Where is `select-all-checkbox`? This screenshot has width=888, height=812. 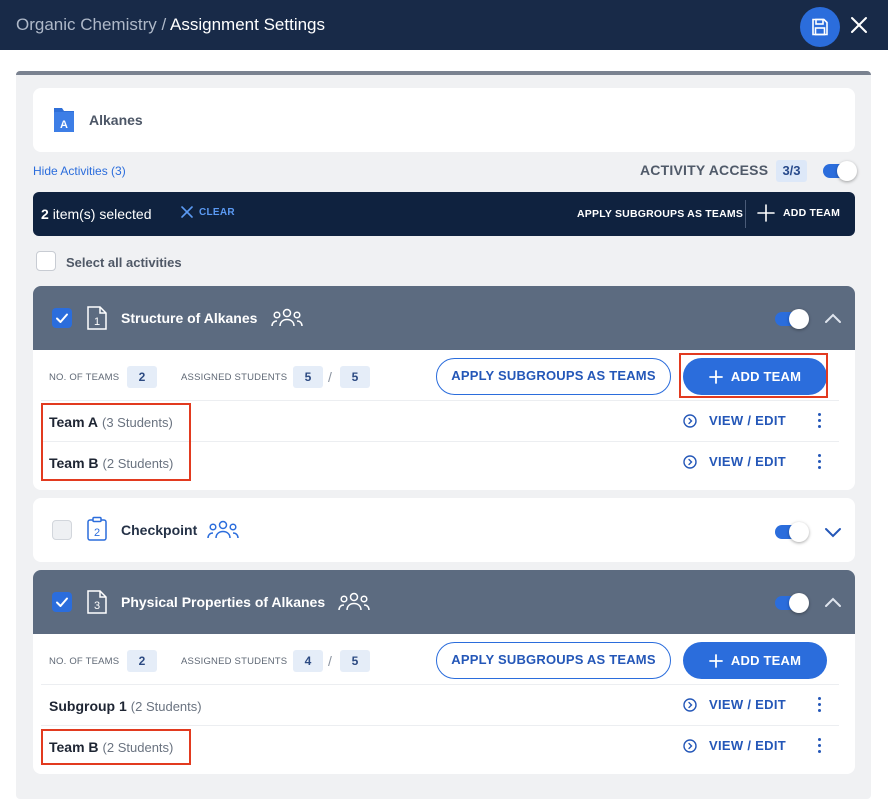
select-all-checkbox is located at coordinates (46, 261).